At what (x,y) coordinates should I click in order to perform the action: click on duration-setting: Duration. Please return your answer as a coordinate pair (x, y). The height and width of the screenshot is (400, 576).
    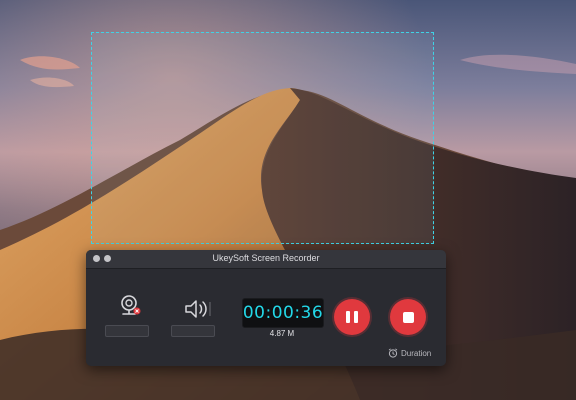
    Looking at the image, I should click on (409, 353).